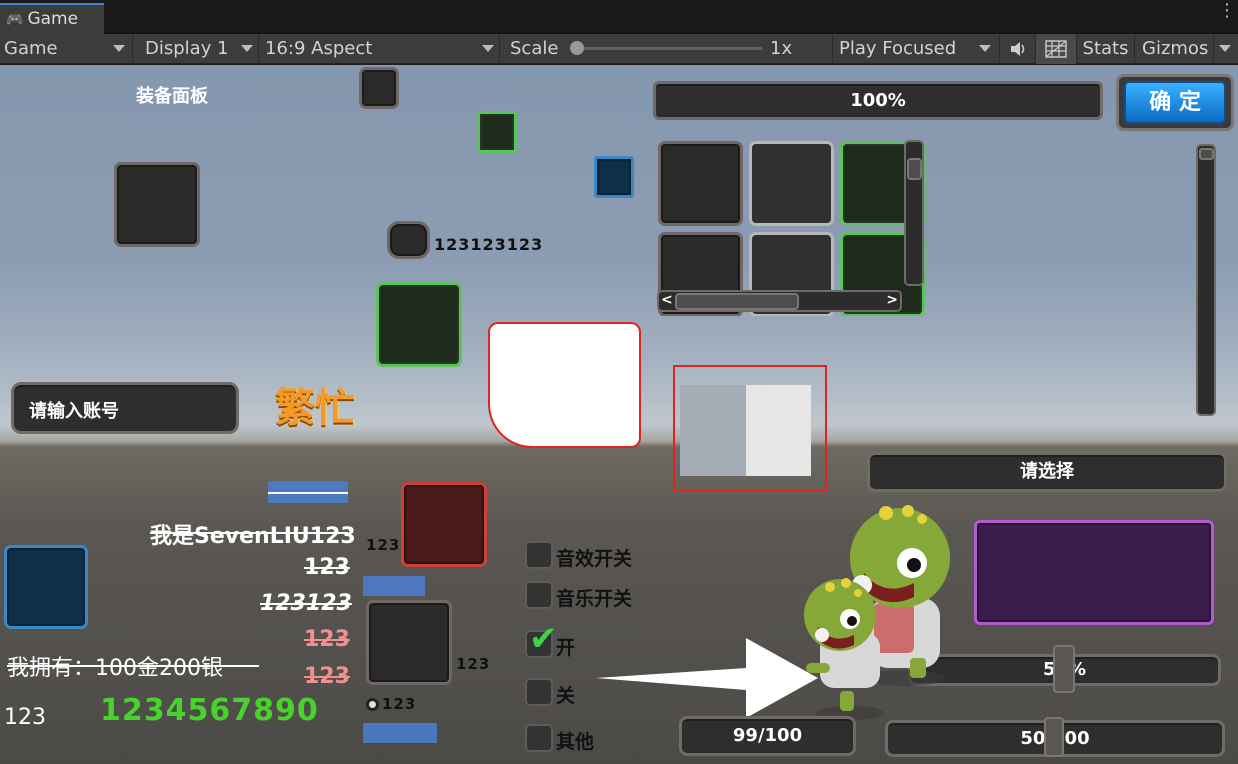  Describe the element at coordinates (306, 603) in the screenshot. I see `rich-text-line: 123123` at that location.